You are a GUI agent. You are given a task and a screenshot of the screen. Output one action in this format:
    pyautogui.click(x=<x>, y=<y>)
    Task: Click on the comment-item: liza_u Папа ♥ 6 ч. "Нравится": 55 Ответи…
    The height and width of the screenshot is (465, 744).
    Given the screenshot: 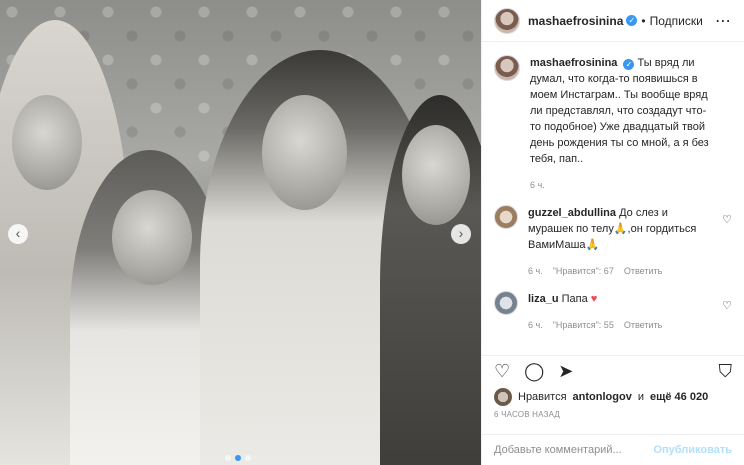 What is the action you would take?
    pyautogui.click(x=613, y=312)
    